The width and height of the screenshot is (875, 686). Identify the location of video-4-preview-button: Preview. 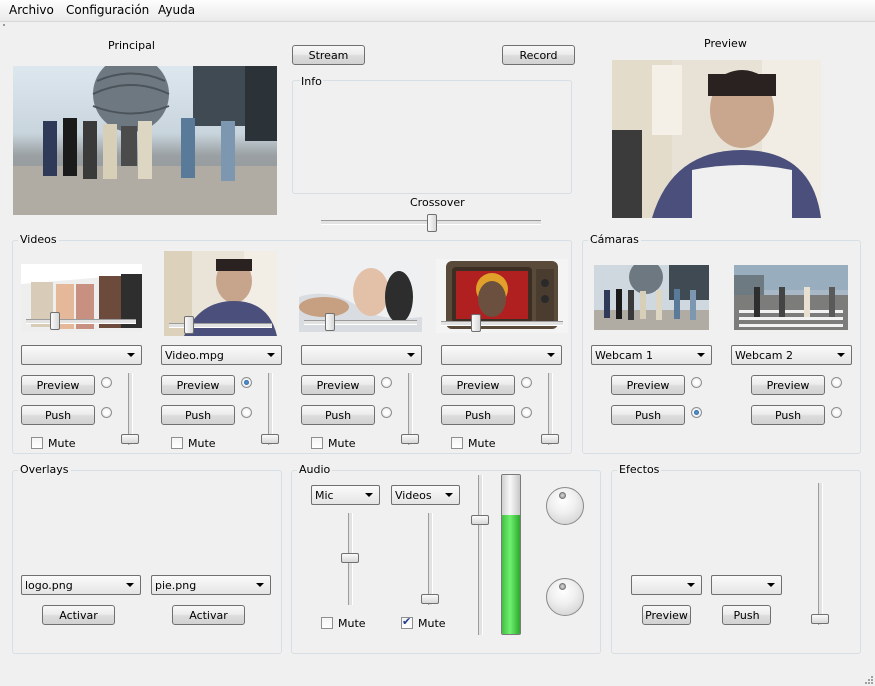
(478, 385).